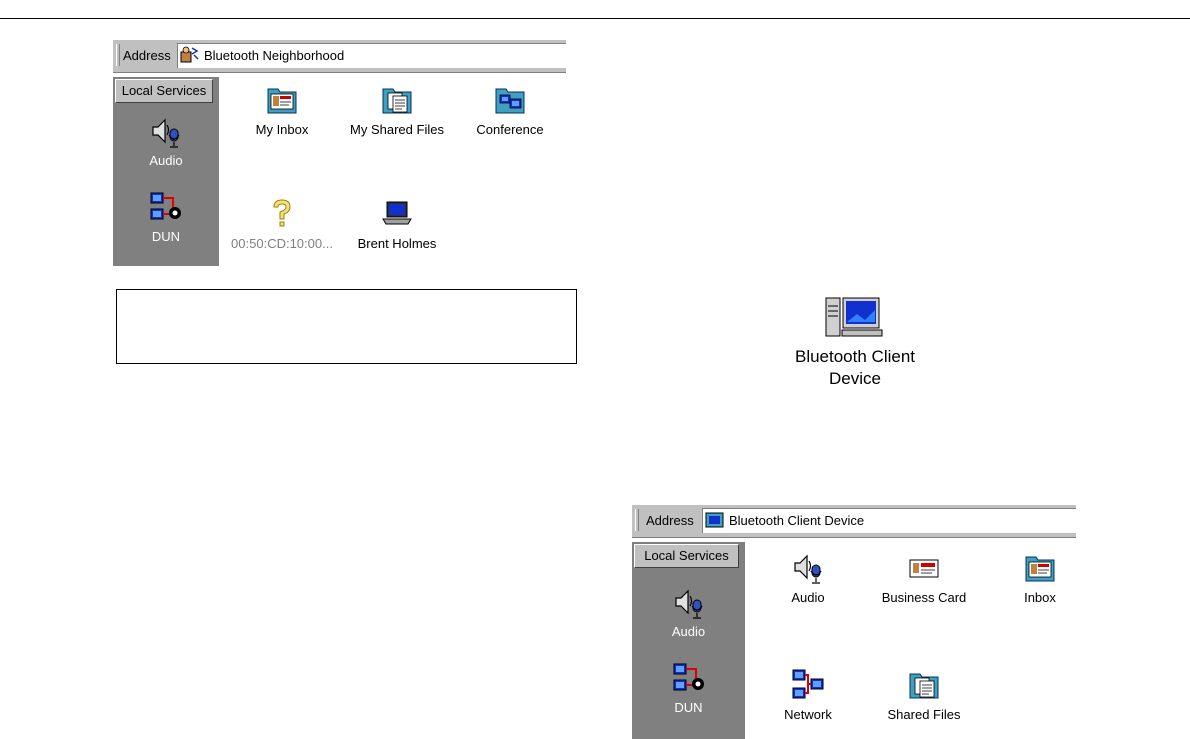 This screenshot has height=739, width=1190. I want to click on item-brent-holmes: Brent Holmes, so click(397, 224).